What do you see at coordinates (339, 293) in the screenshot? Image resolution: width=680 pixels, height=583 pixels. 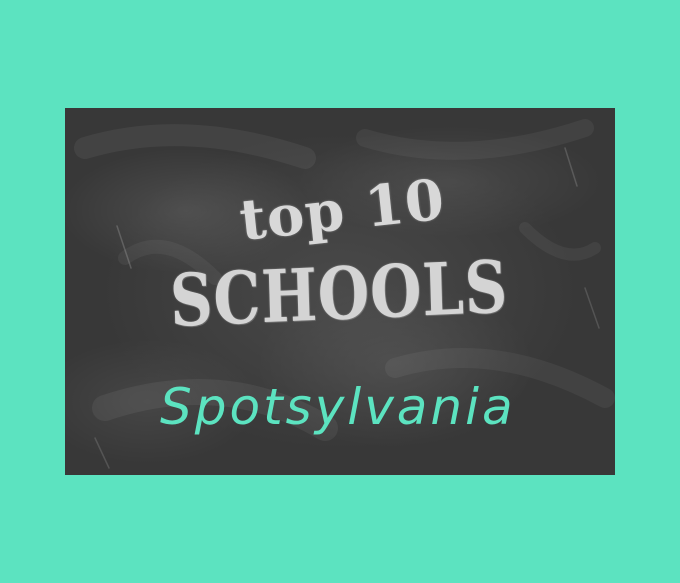 I see `title-schools: SCHOOLS` at bounding box center [339, 293].